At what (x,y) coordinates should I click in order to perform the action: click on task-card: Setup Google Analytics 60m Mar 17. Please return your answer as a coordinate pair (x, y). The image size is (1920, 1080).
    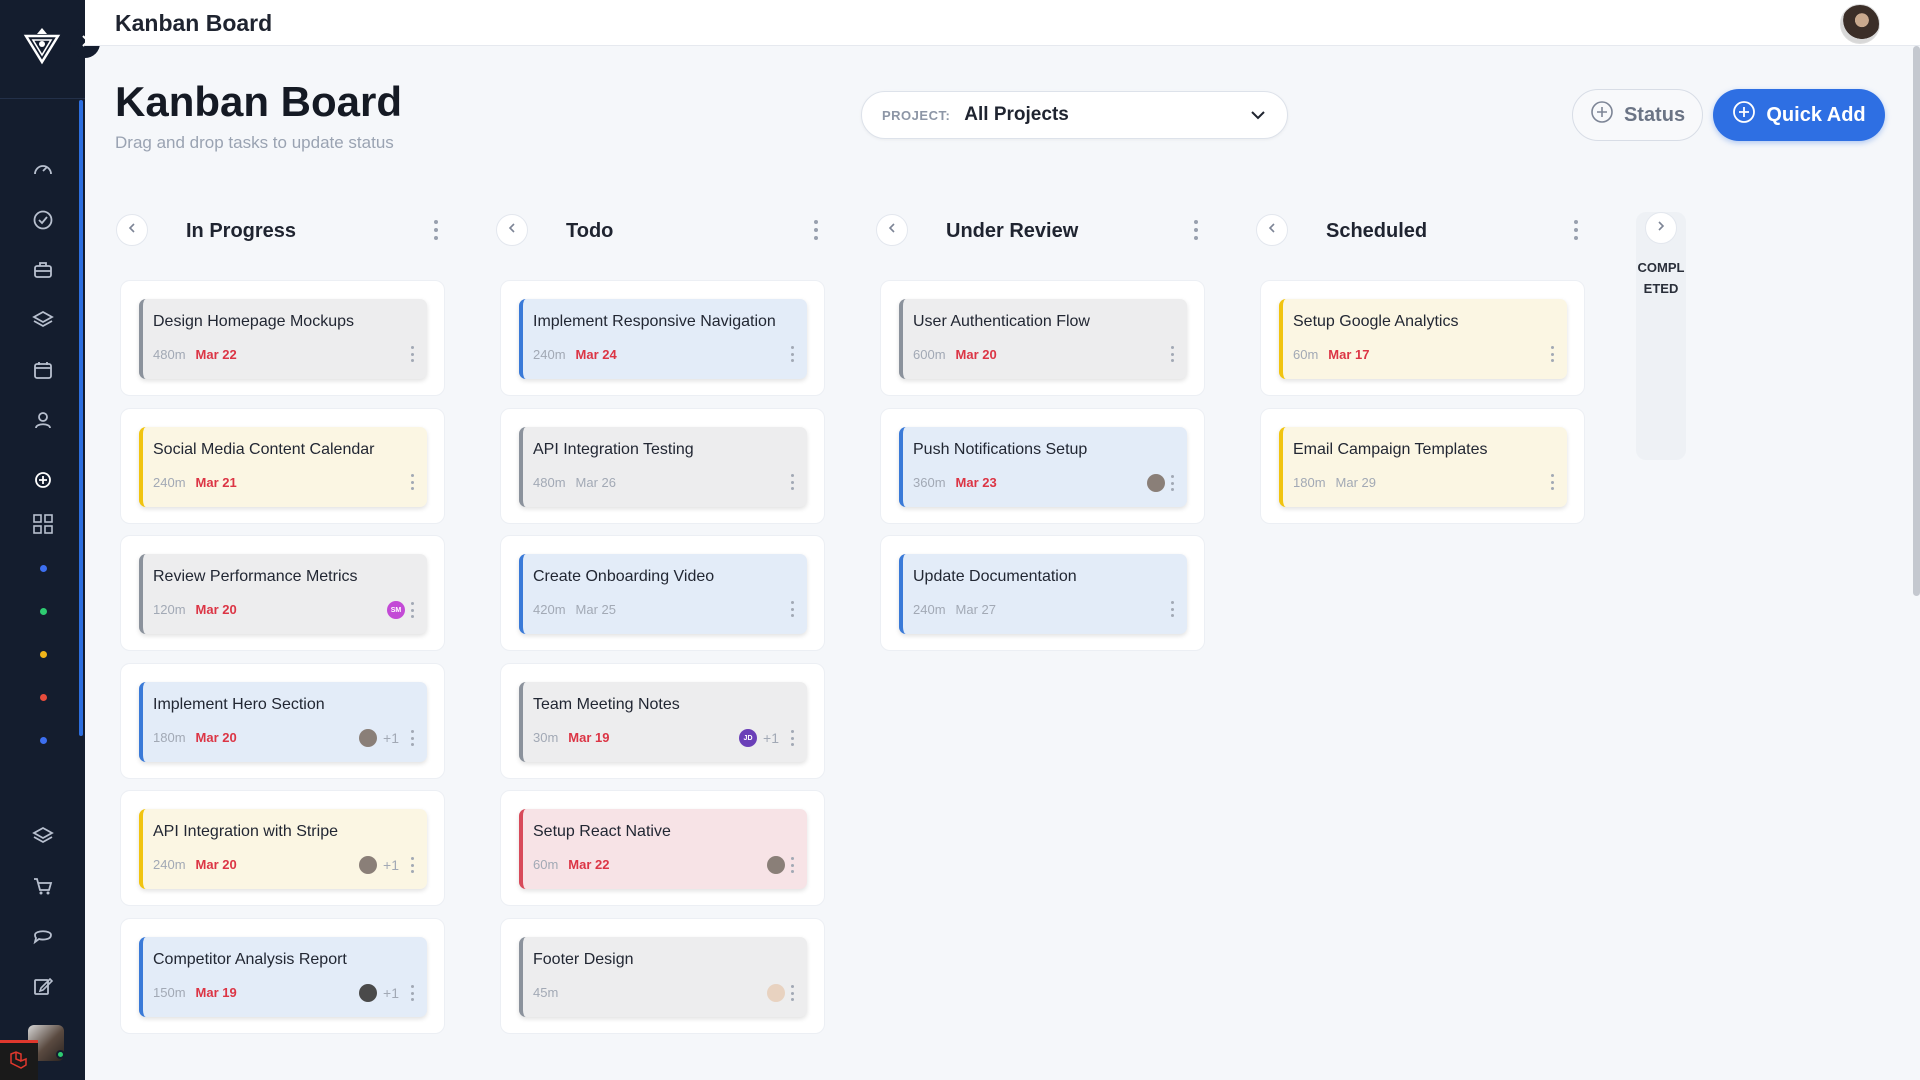
    Looking at the image, I should click on (1423, 339).